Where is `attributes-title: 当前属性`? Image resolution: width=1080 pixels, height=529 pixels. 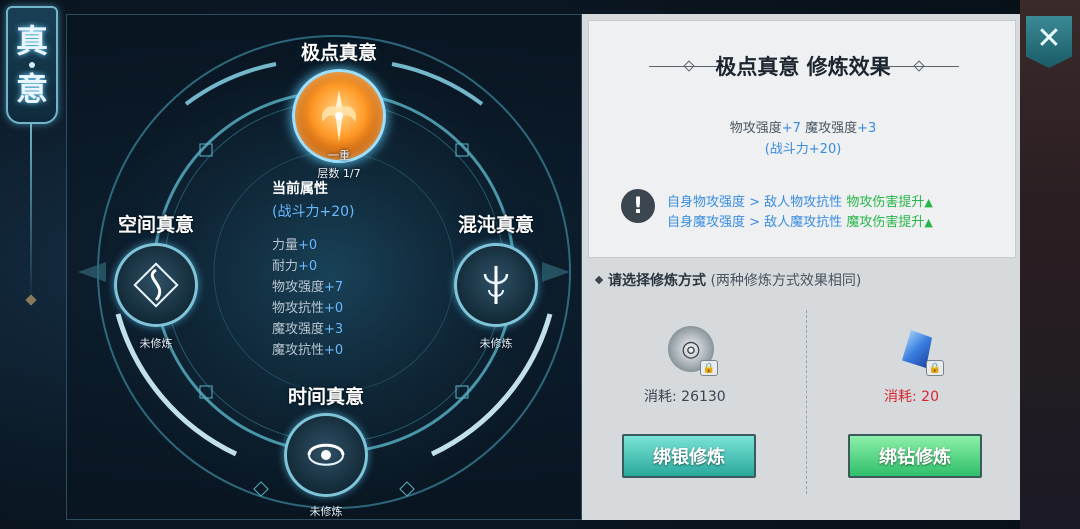 attributes-title: 当前属性 is located at coordinates (300, 189).